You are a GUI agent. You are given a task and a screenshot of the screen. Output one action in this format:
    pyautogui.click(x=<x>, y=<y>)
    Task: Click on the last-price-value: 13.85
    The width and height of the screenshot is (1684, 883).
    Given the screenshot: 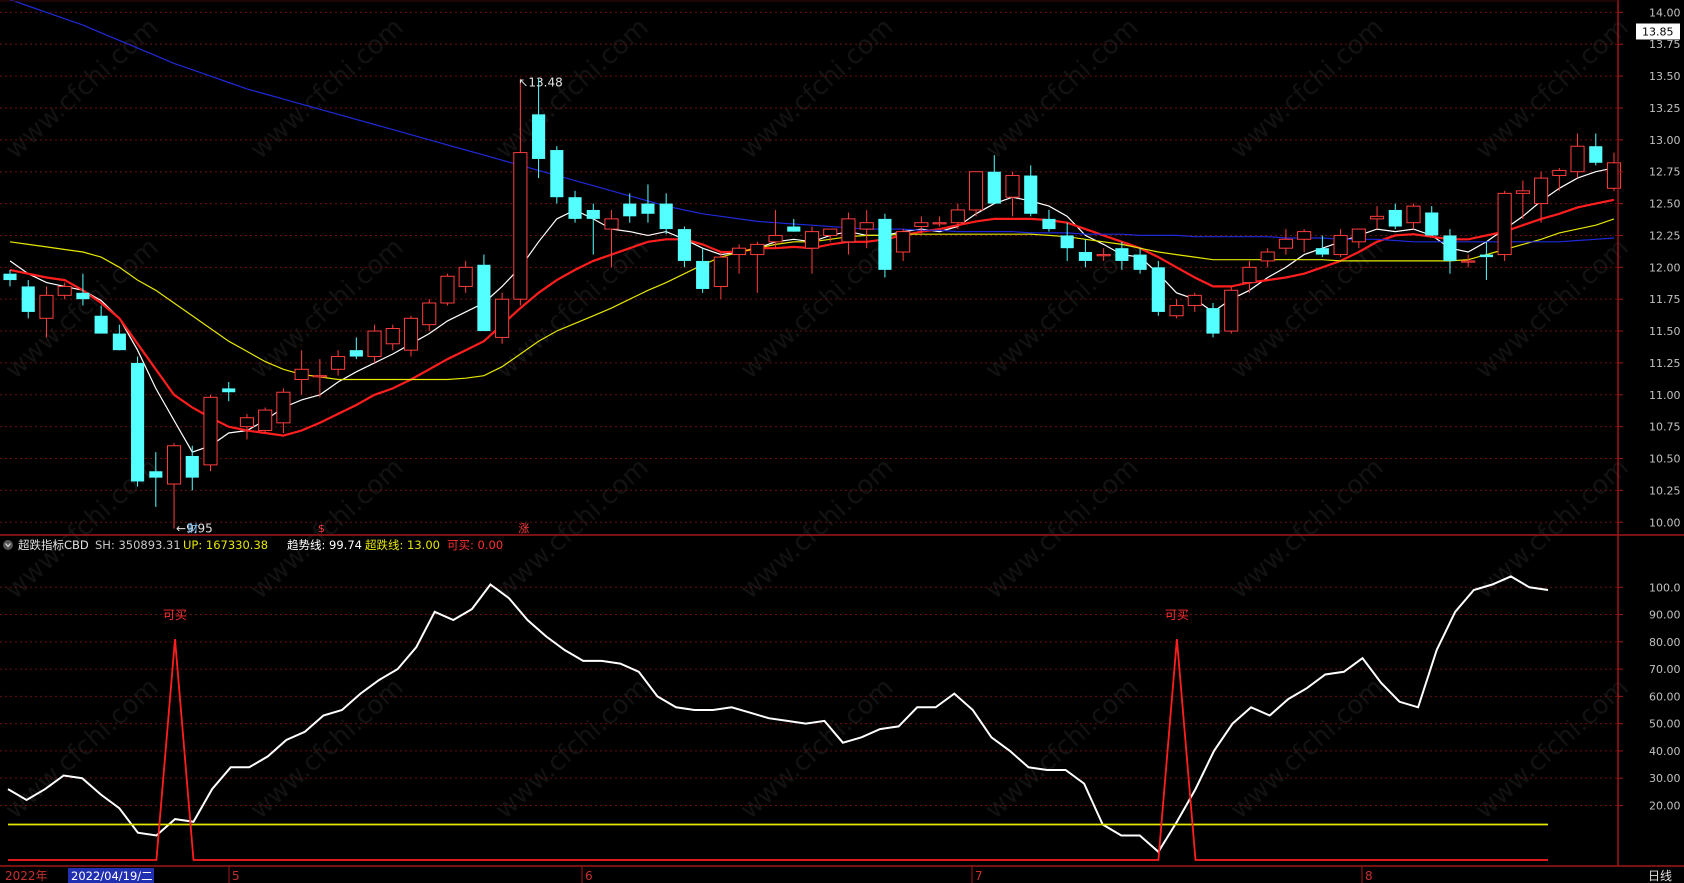 What is the action you would take?
    pyautogui.click(x=1658, y=31)
    